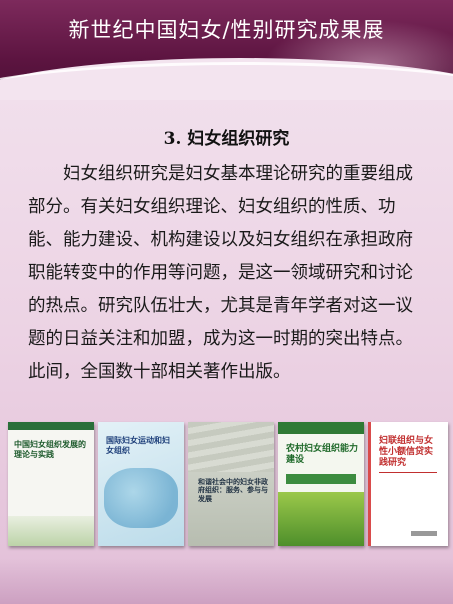 This screenshot has height=604, width=453. What do you see at coordinates (50, 449) in the screenshot?
I see `book-title-1: 中国妇女组织发展的理论与实践` at bounding box center [50, 449].